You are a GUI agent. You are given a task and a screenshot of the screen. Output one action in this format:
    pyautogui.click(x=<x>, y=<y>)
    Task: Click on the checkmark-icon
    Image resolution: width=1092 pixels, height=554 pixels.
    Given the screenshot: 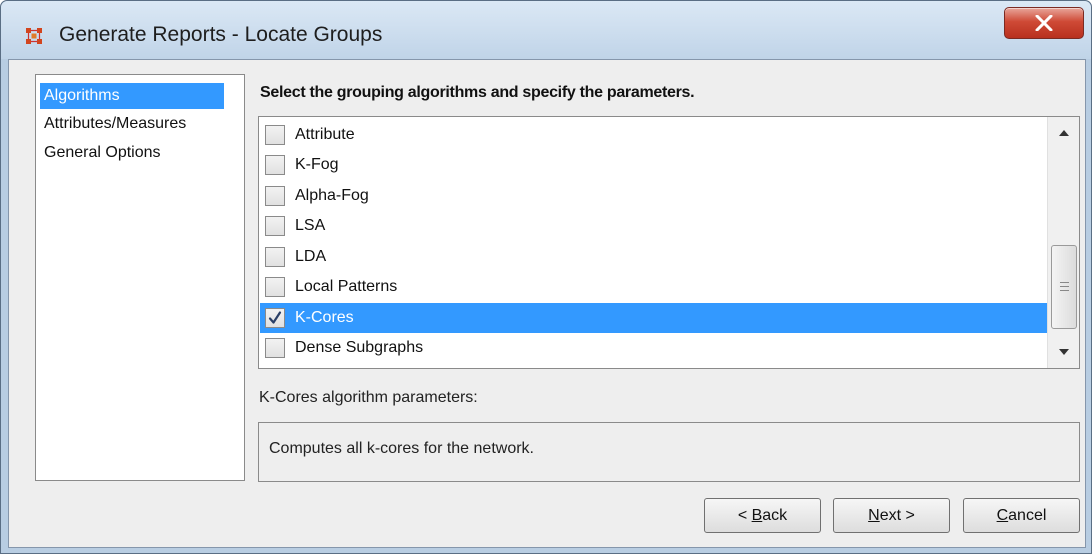 What is the action you would take?
    pyautogui.click(x=275, y=317)
    